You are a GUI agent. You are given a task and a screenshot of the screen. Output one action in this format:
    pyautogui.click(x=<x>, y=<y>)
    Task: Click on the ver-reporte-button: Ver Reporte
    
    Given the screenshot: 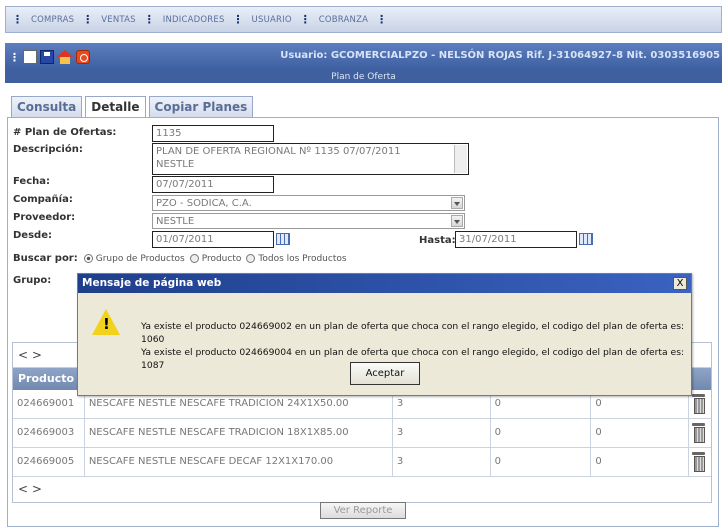 What is the action you would take?
    pyautogui.click(x=363, y=510)
    